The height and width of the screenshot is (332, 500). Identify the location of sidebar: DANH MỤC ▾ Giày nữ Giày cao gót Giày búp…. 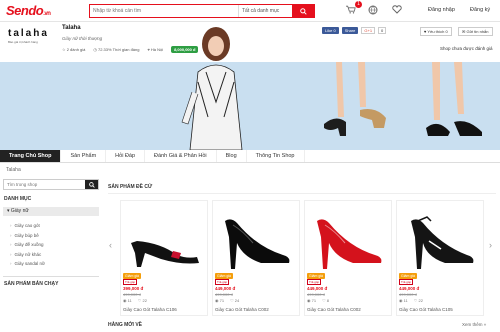
(52, 253).